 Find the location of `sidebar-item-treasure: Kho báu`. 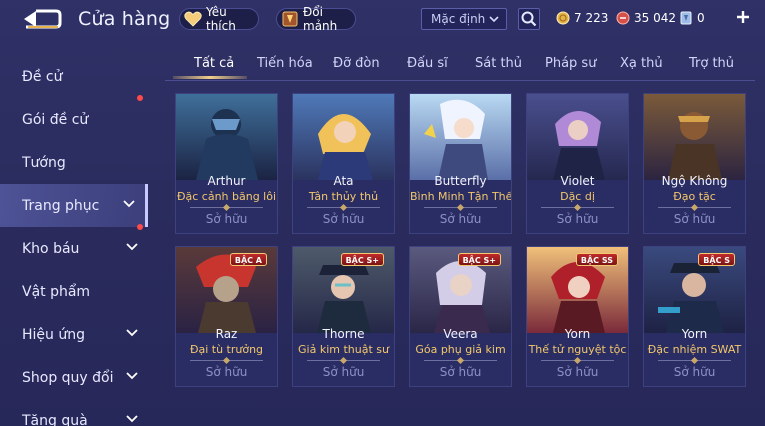

sidebar-item-treasure: Kho báu is located at coordinates (74, 247).